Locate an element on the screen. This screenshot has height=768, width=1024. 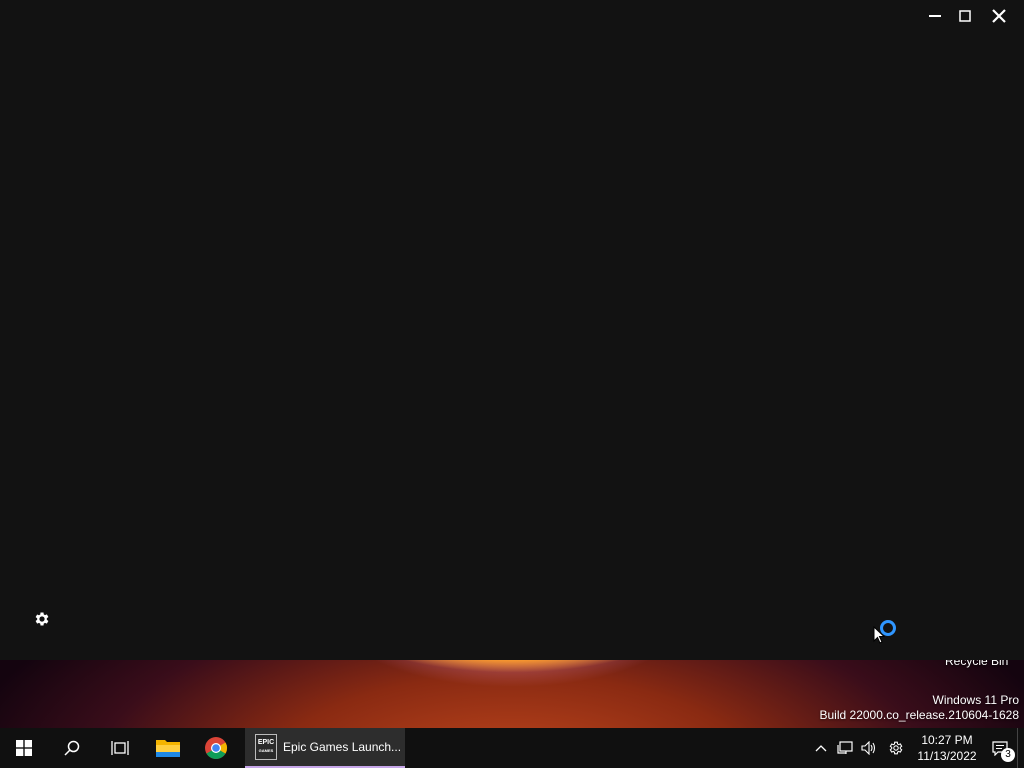
gear-icon is located at coordinates (42, 619).